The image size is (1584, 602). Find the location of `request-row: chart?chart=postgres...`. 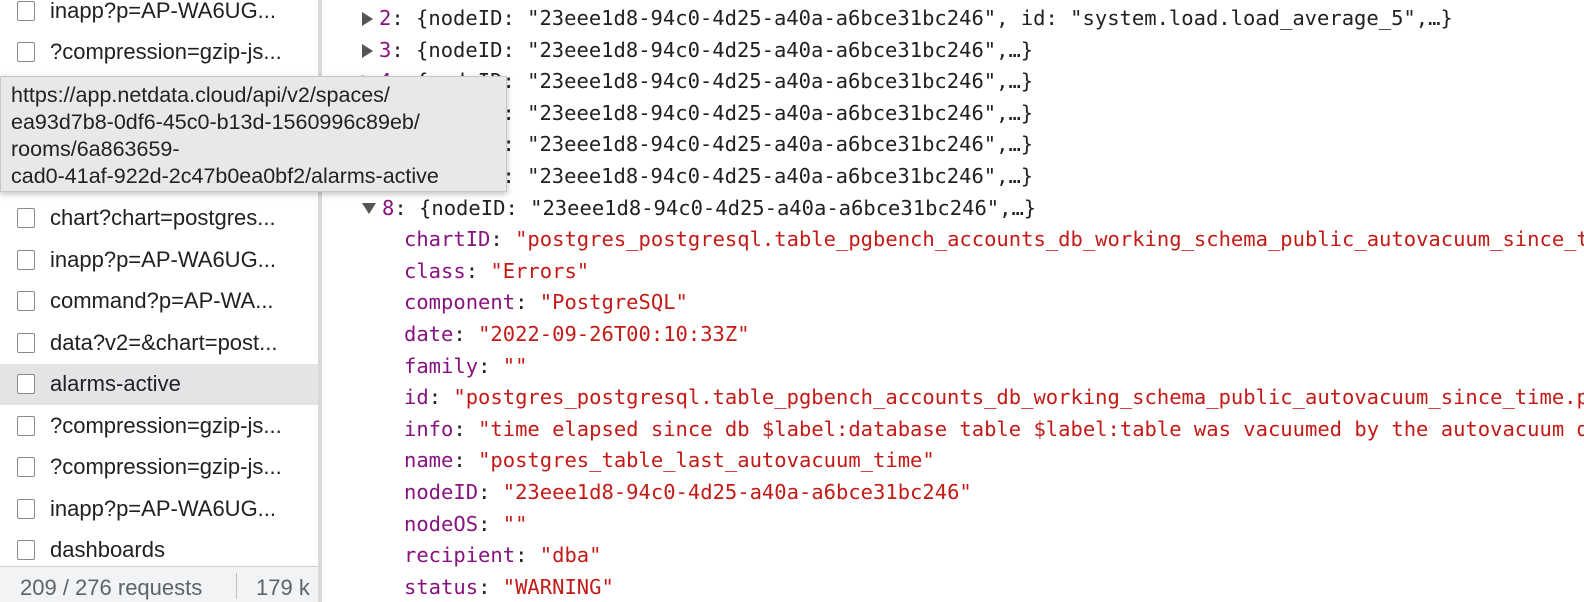

request-row: chart?chart=postgres... is located at coordinates (159, 219).